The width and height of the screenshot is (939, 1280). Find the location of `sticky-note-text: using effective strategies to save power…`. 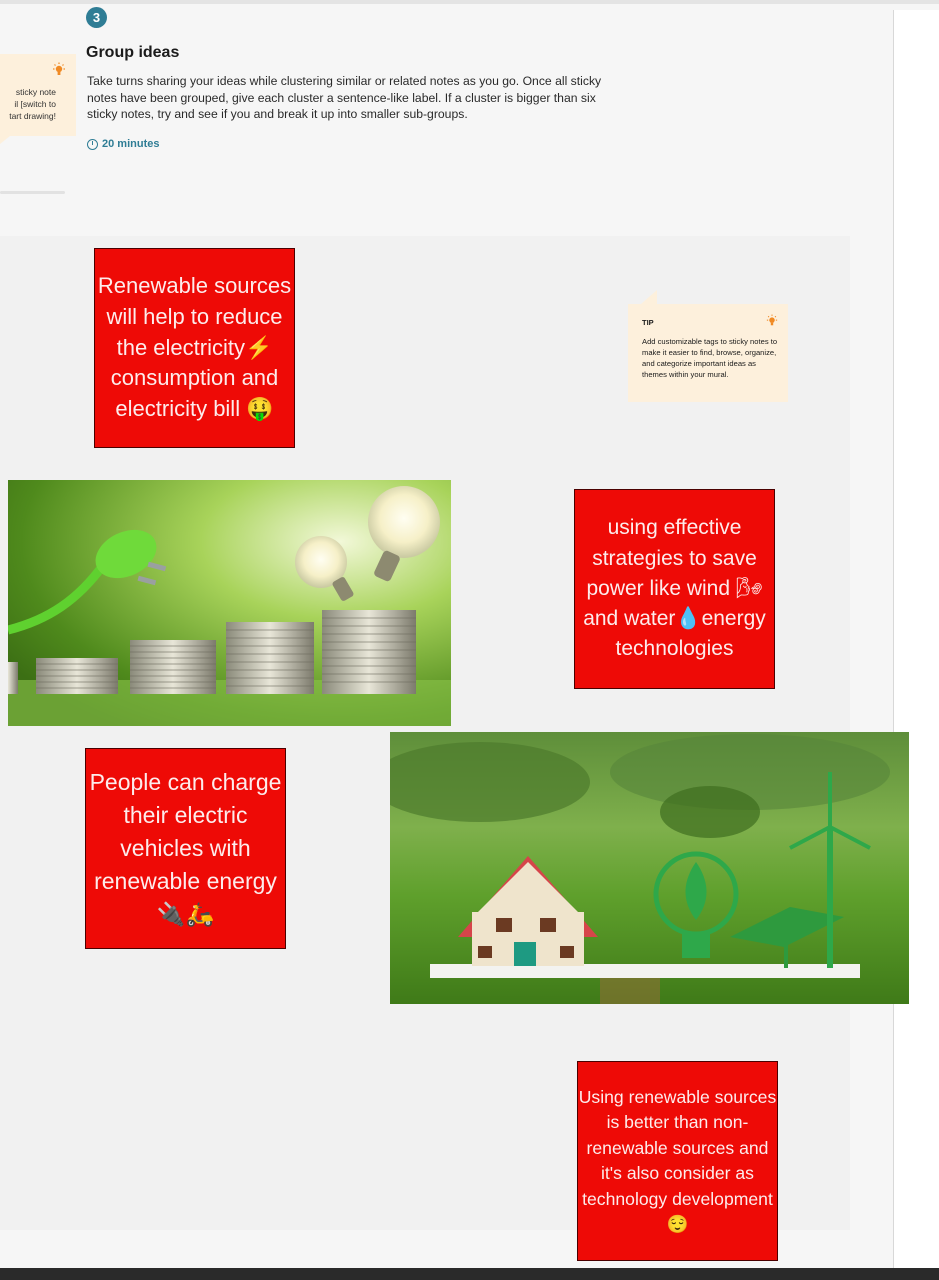

sticky-note-text: using effective strategies to save power… is located at coordinates (674, 588).